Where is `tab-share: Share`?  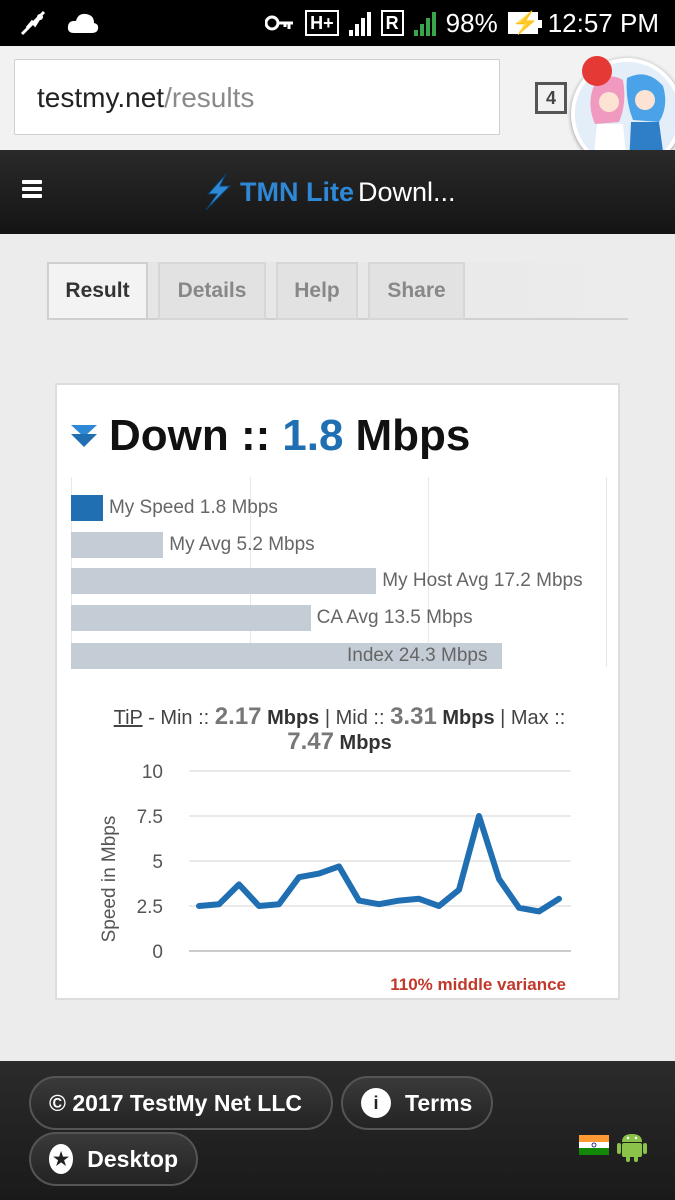 tab-share: Share is located at coordinates (416, 291).